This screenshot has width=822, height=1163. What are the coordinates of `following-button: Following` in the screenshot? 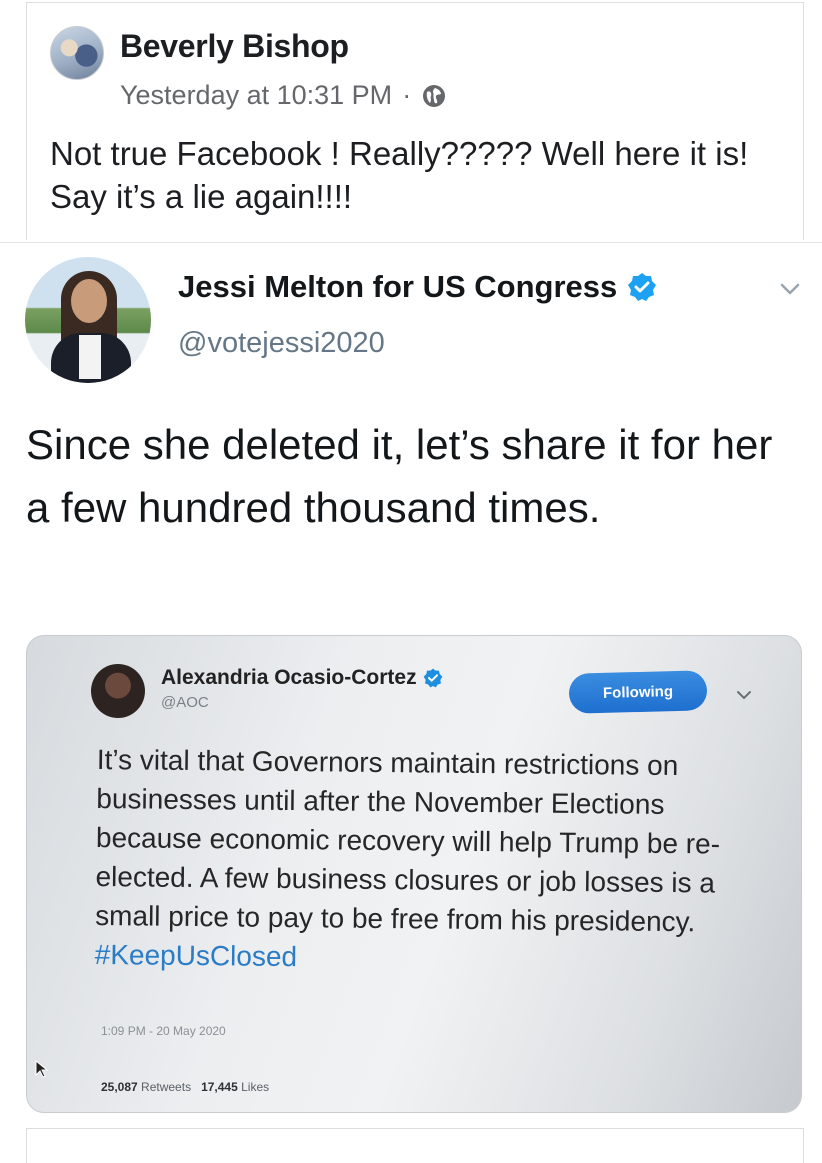 It's located at (638, 692).